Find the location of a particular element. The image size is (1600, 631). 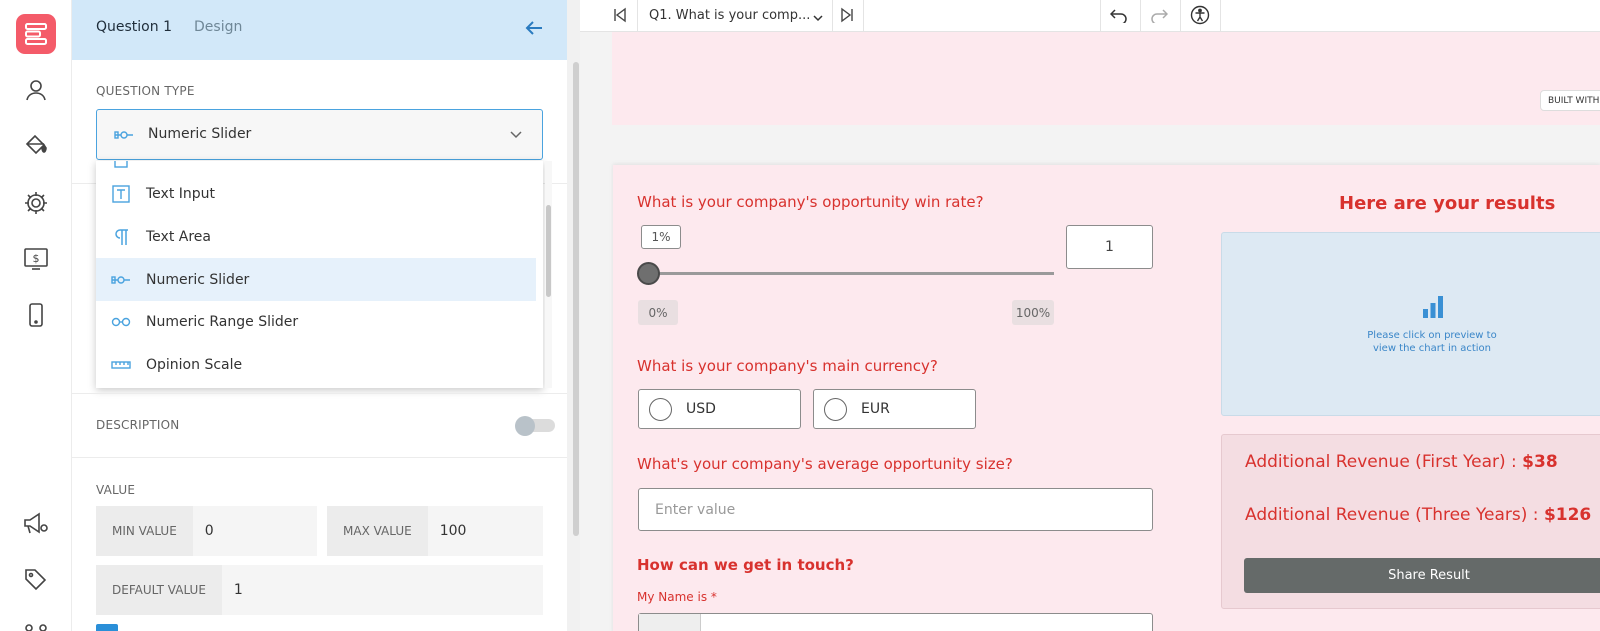

revenue-first-year: Additional Revenue (First Year) : $38 is located at coordinates (1401, 462).